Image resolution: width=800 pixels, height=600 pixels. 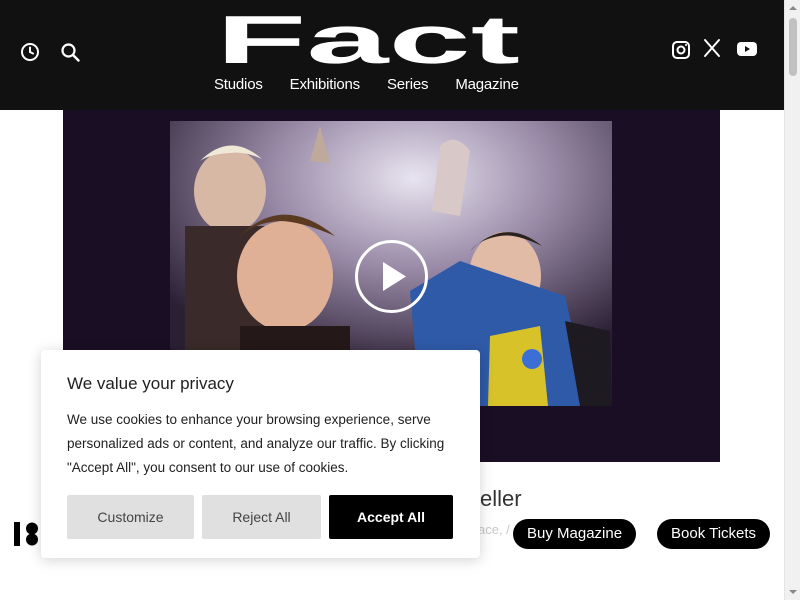 What do you see at coordinates (712, 48) in the screenshot?
I see `x-icon` at bounding box center [712, 48].